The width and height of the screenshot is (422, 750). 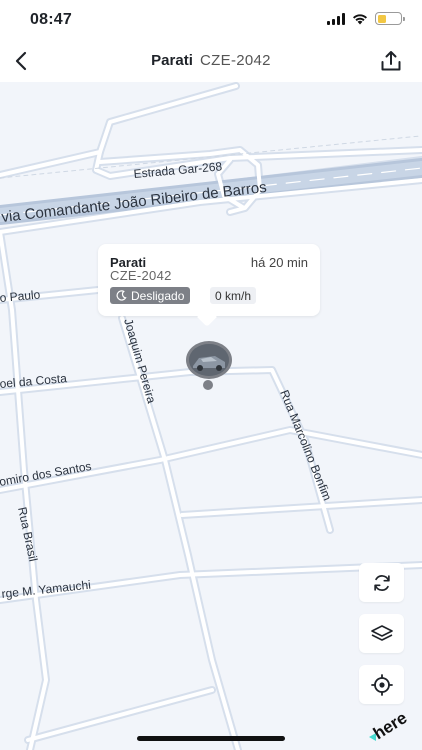 I want to click on layers-icon, so click(x=381, y=632).